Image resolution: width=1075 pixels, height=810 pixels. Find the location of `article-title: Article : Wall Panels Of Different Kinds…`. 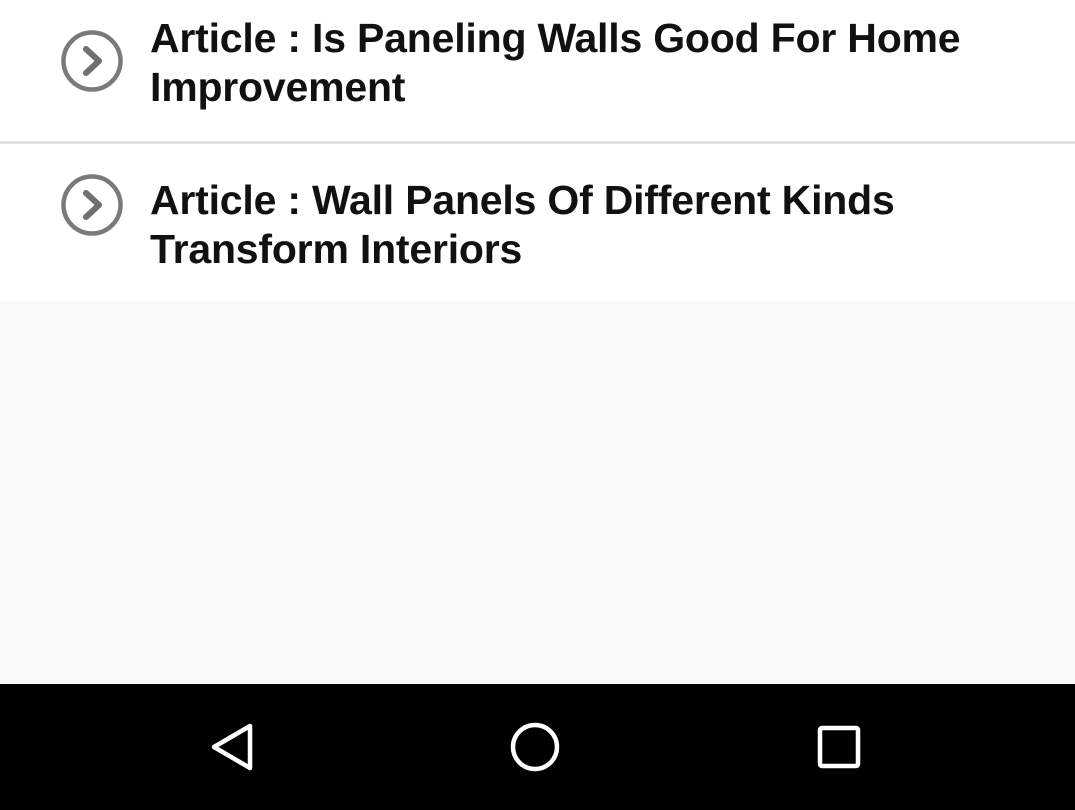

article-title: Article : Wall Panels Of Different Kinds… is located at coordinates (522, 224).